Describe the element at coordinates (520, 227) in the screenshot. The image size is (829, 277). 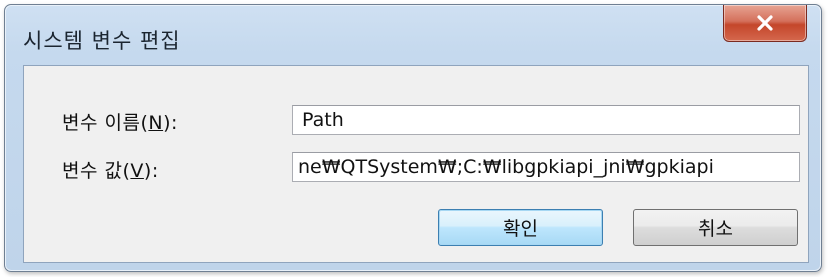
I see `ok-button: 확인` at that location.